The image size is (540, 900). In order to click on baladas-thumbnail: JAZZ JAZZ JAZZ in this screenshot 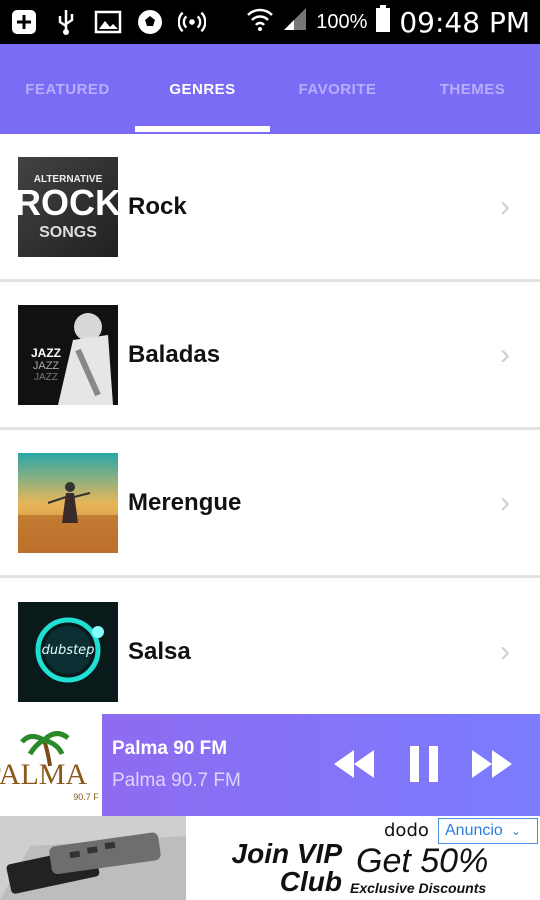, I will do `click(68, 354)`.